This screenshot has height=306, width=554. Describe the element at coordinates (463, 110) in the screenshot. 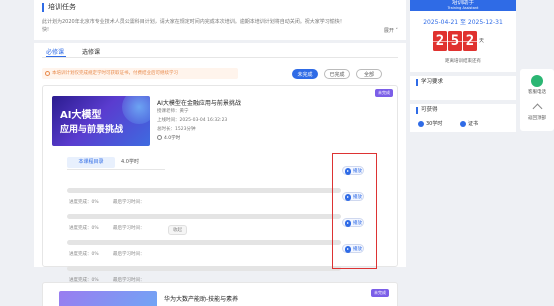

I see `rewards-title: 可获得` at that location.